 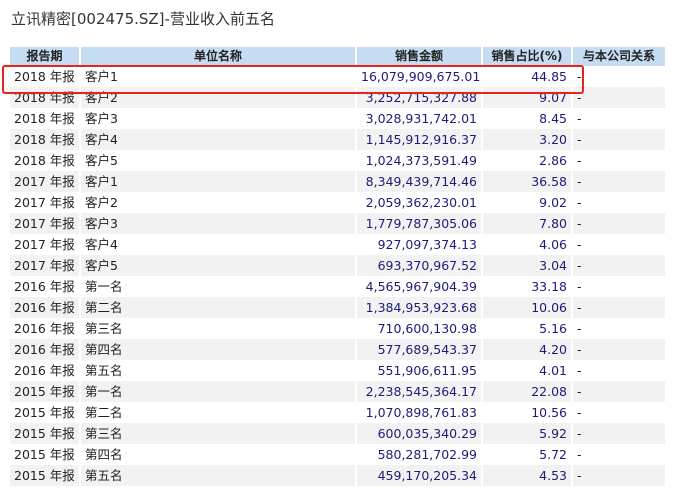 I want to click on table-row: 2018 年报 客户5 1,024,373,591.49 2.86-, so click(x=338, y=160).